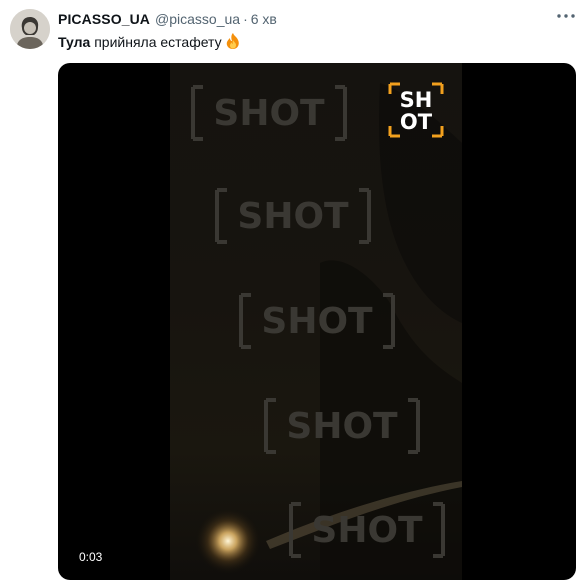  I want to click on shot-logo: SH OT, so click(416, 110).